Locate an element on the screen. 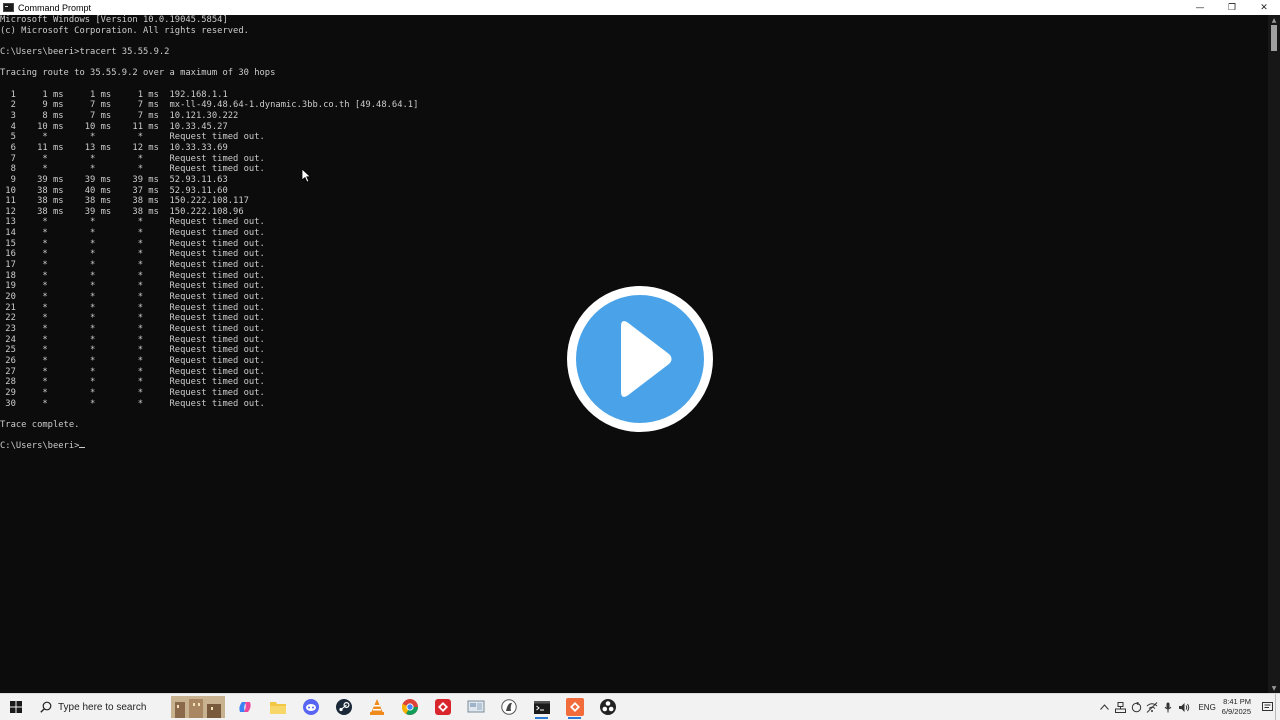  text-caret is located at coordinates (82, 448).